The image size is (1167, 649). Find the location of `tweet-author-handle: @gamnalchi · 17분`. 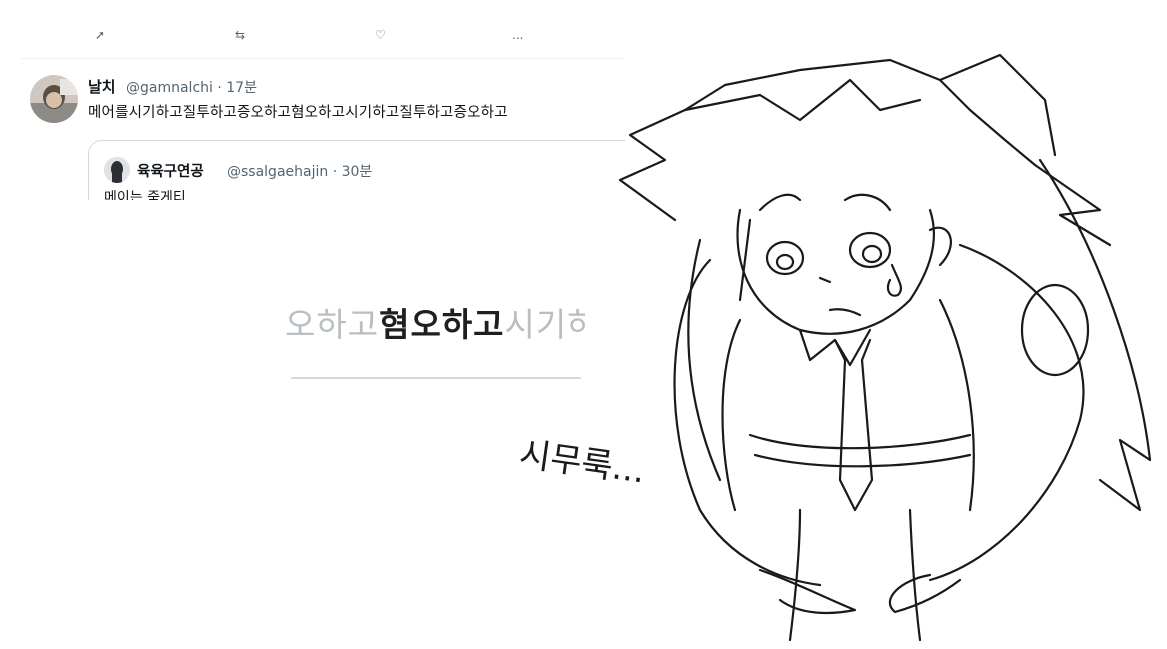

tweet-author-handle: @gamnalchi · 17분 is located at coordinates (191, 87).